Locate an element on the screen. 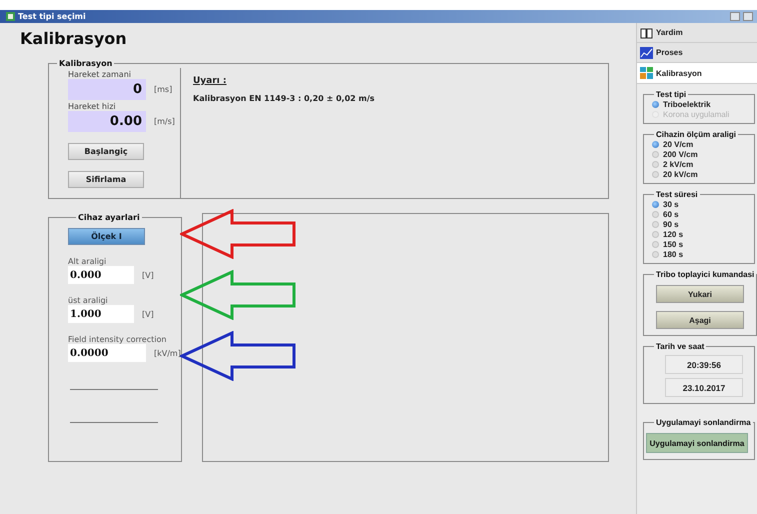 The width and height of the screenshot is (757, 514). option-label: 180 s is located at coordinates (673, 254).